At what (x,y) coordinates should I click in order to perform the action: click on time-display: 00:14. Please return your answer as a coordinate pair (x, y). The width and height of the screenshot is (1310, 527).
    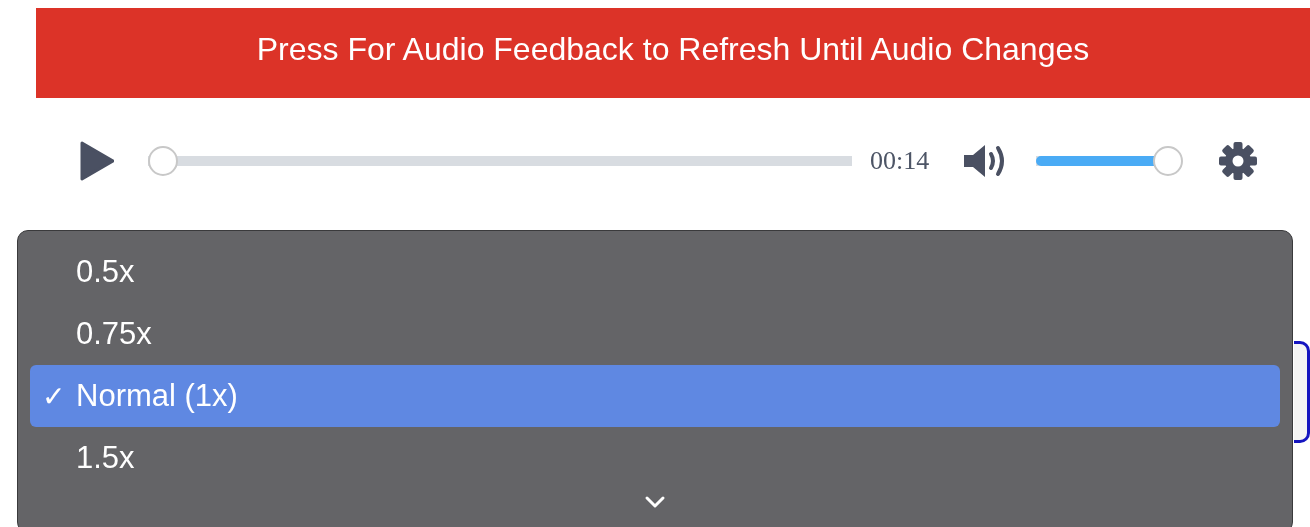
    Looking at the image, I should click on (900, 161).